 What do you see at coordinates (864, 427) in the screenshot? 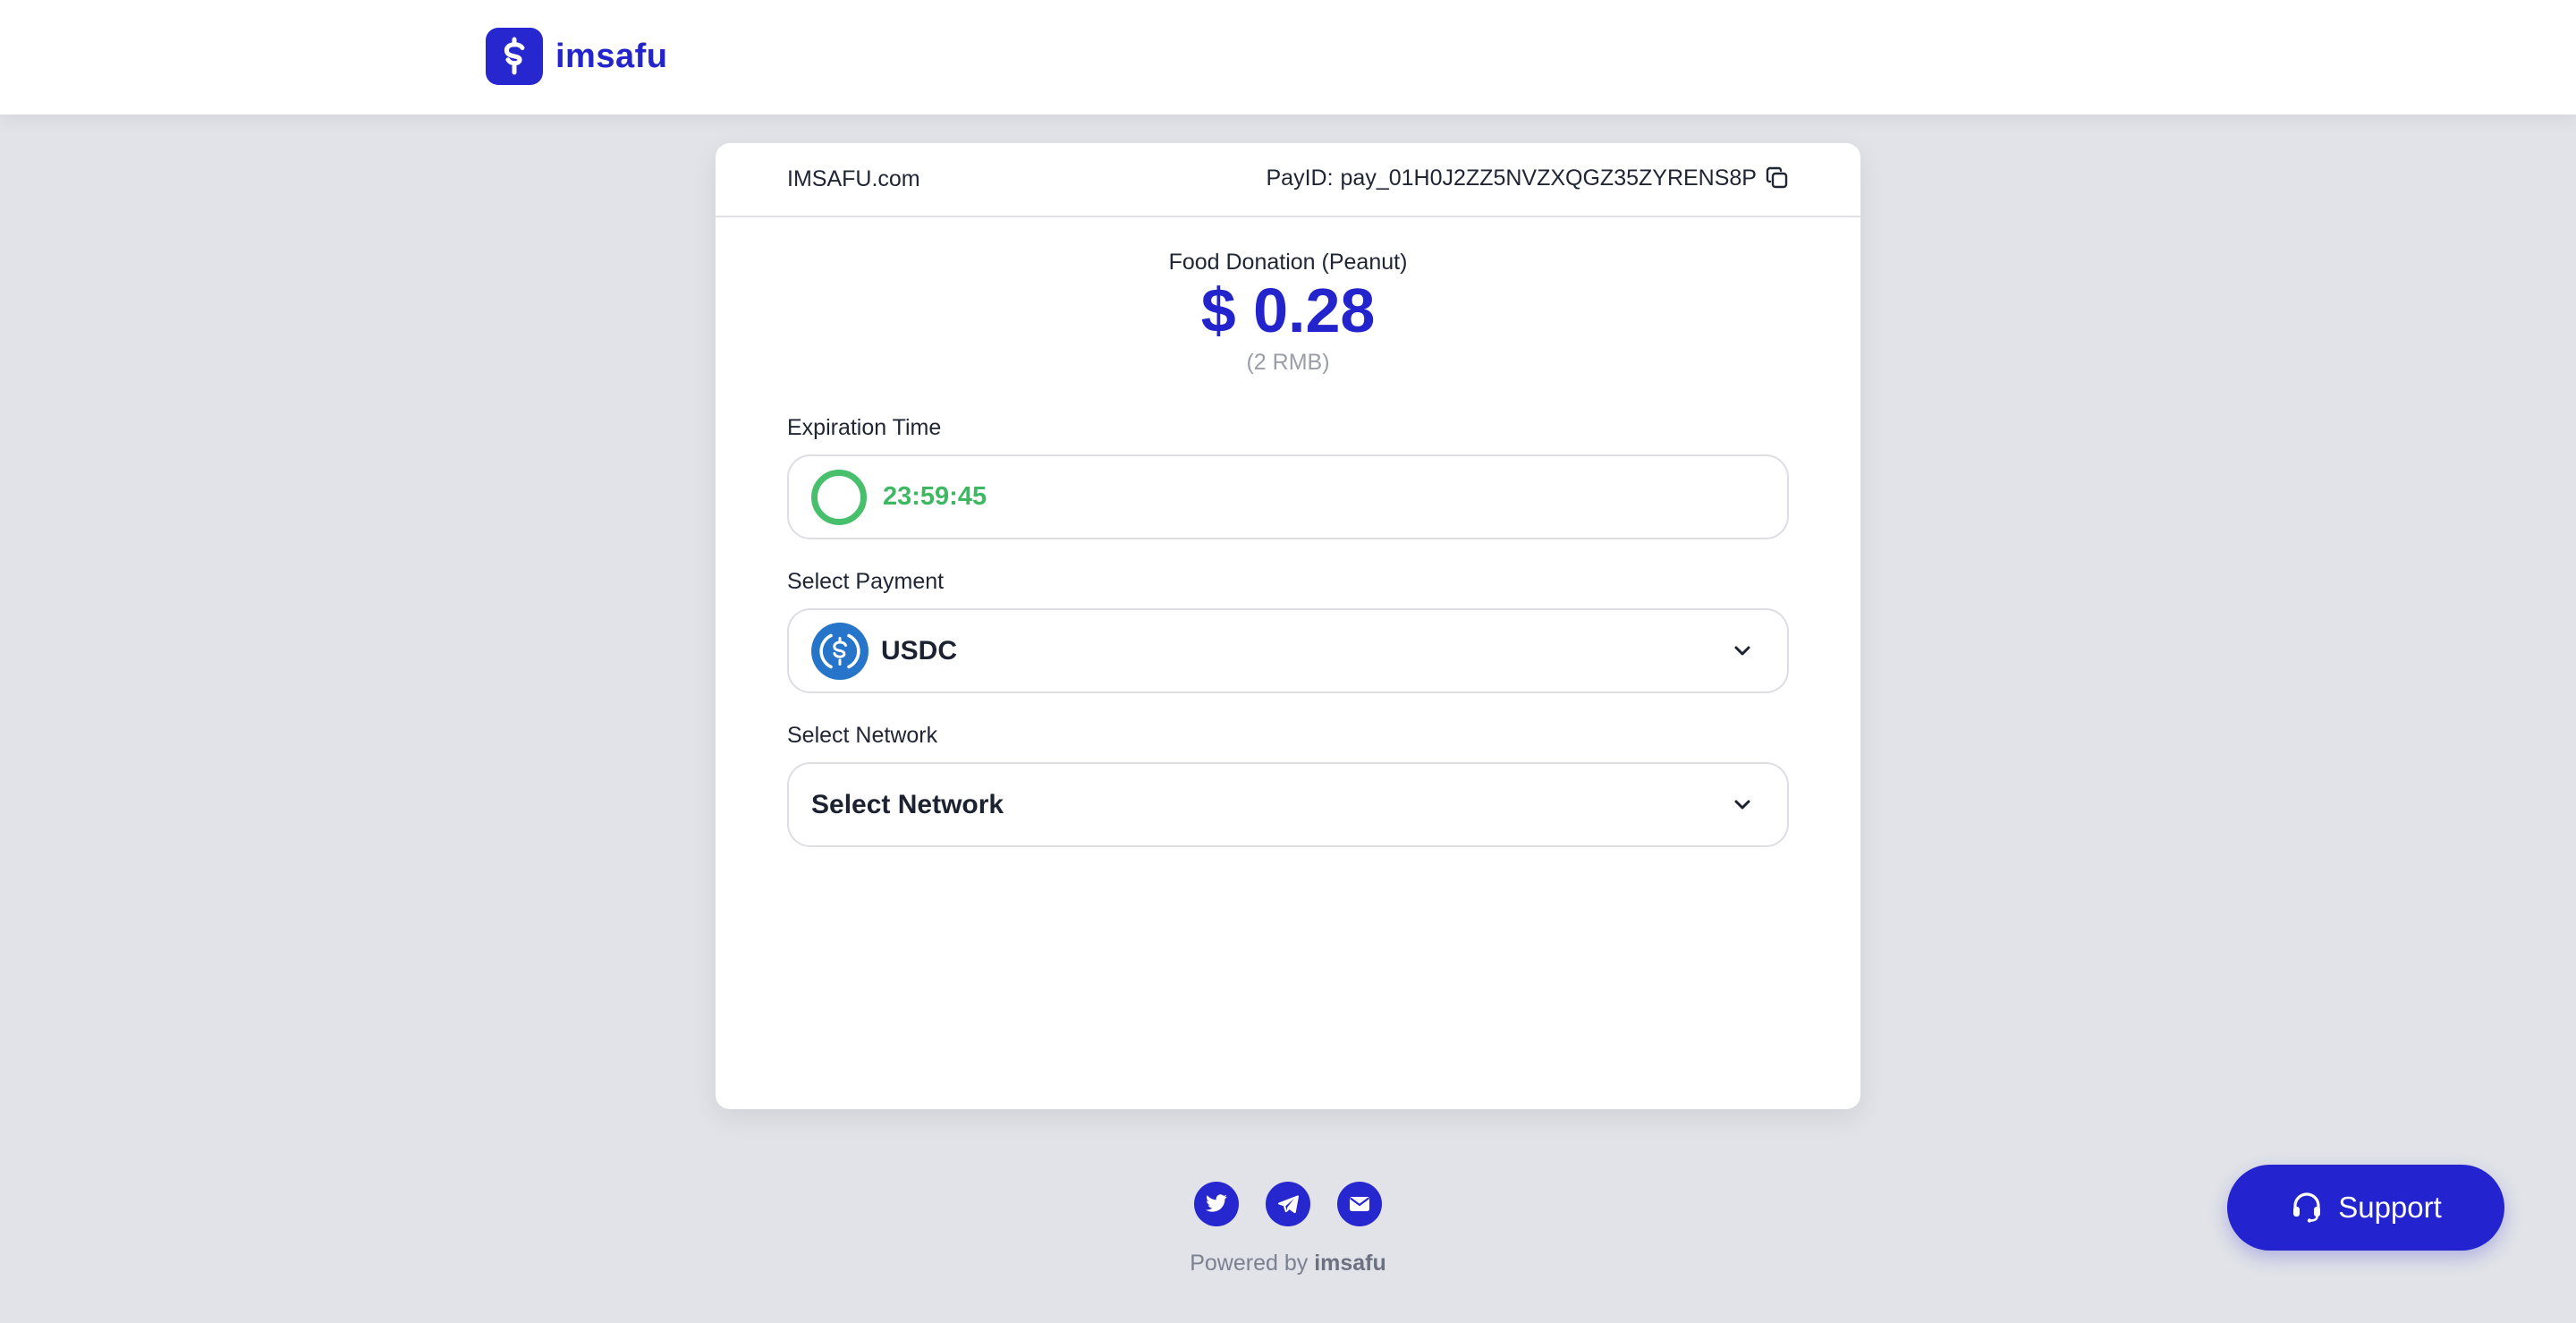
I see `expiration-label: Expiration Time` at bounding box center [864, 427].